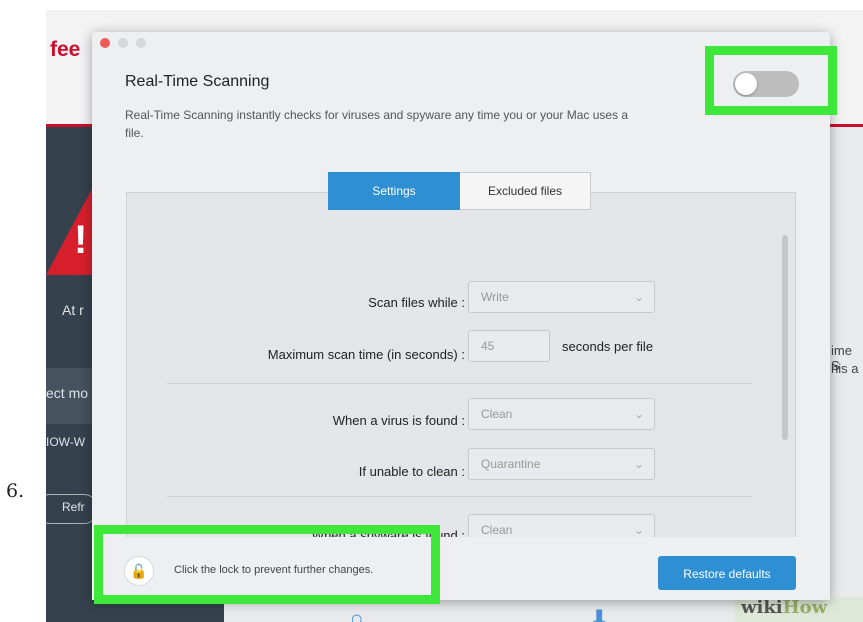 The width and height of the screenshot is (863, 622). I want to click on toggle-highlight-box, so click(771, 80).